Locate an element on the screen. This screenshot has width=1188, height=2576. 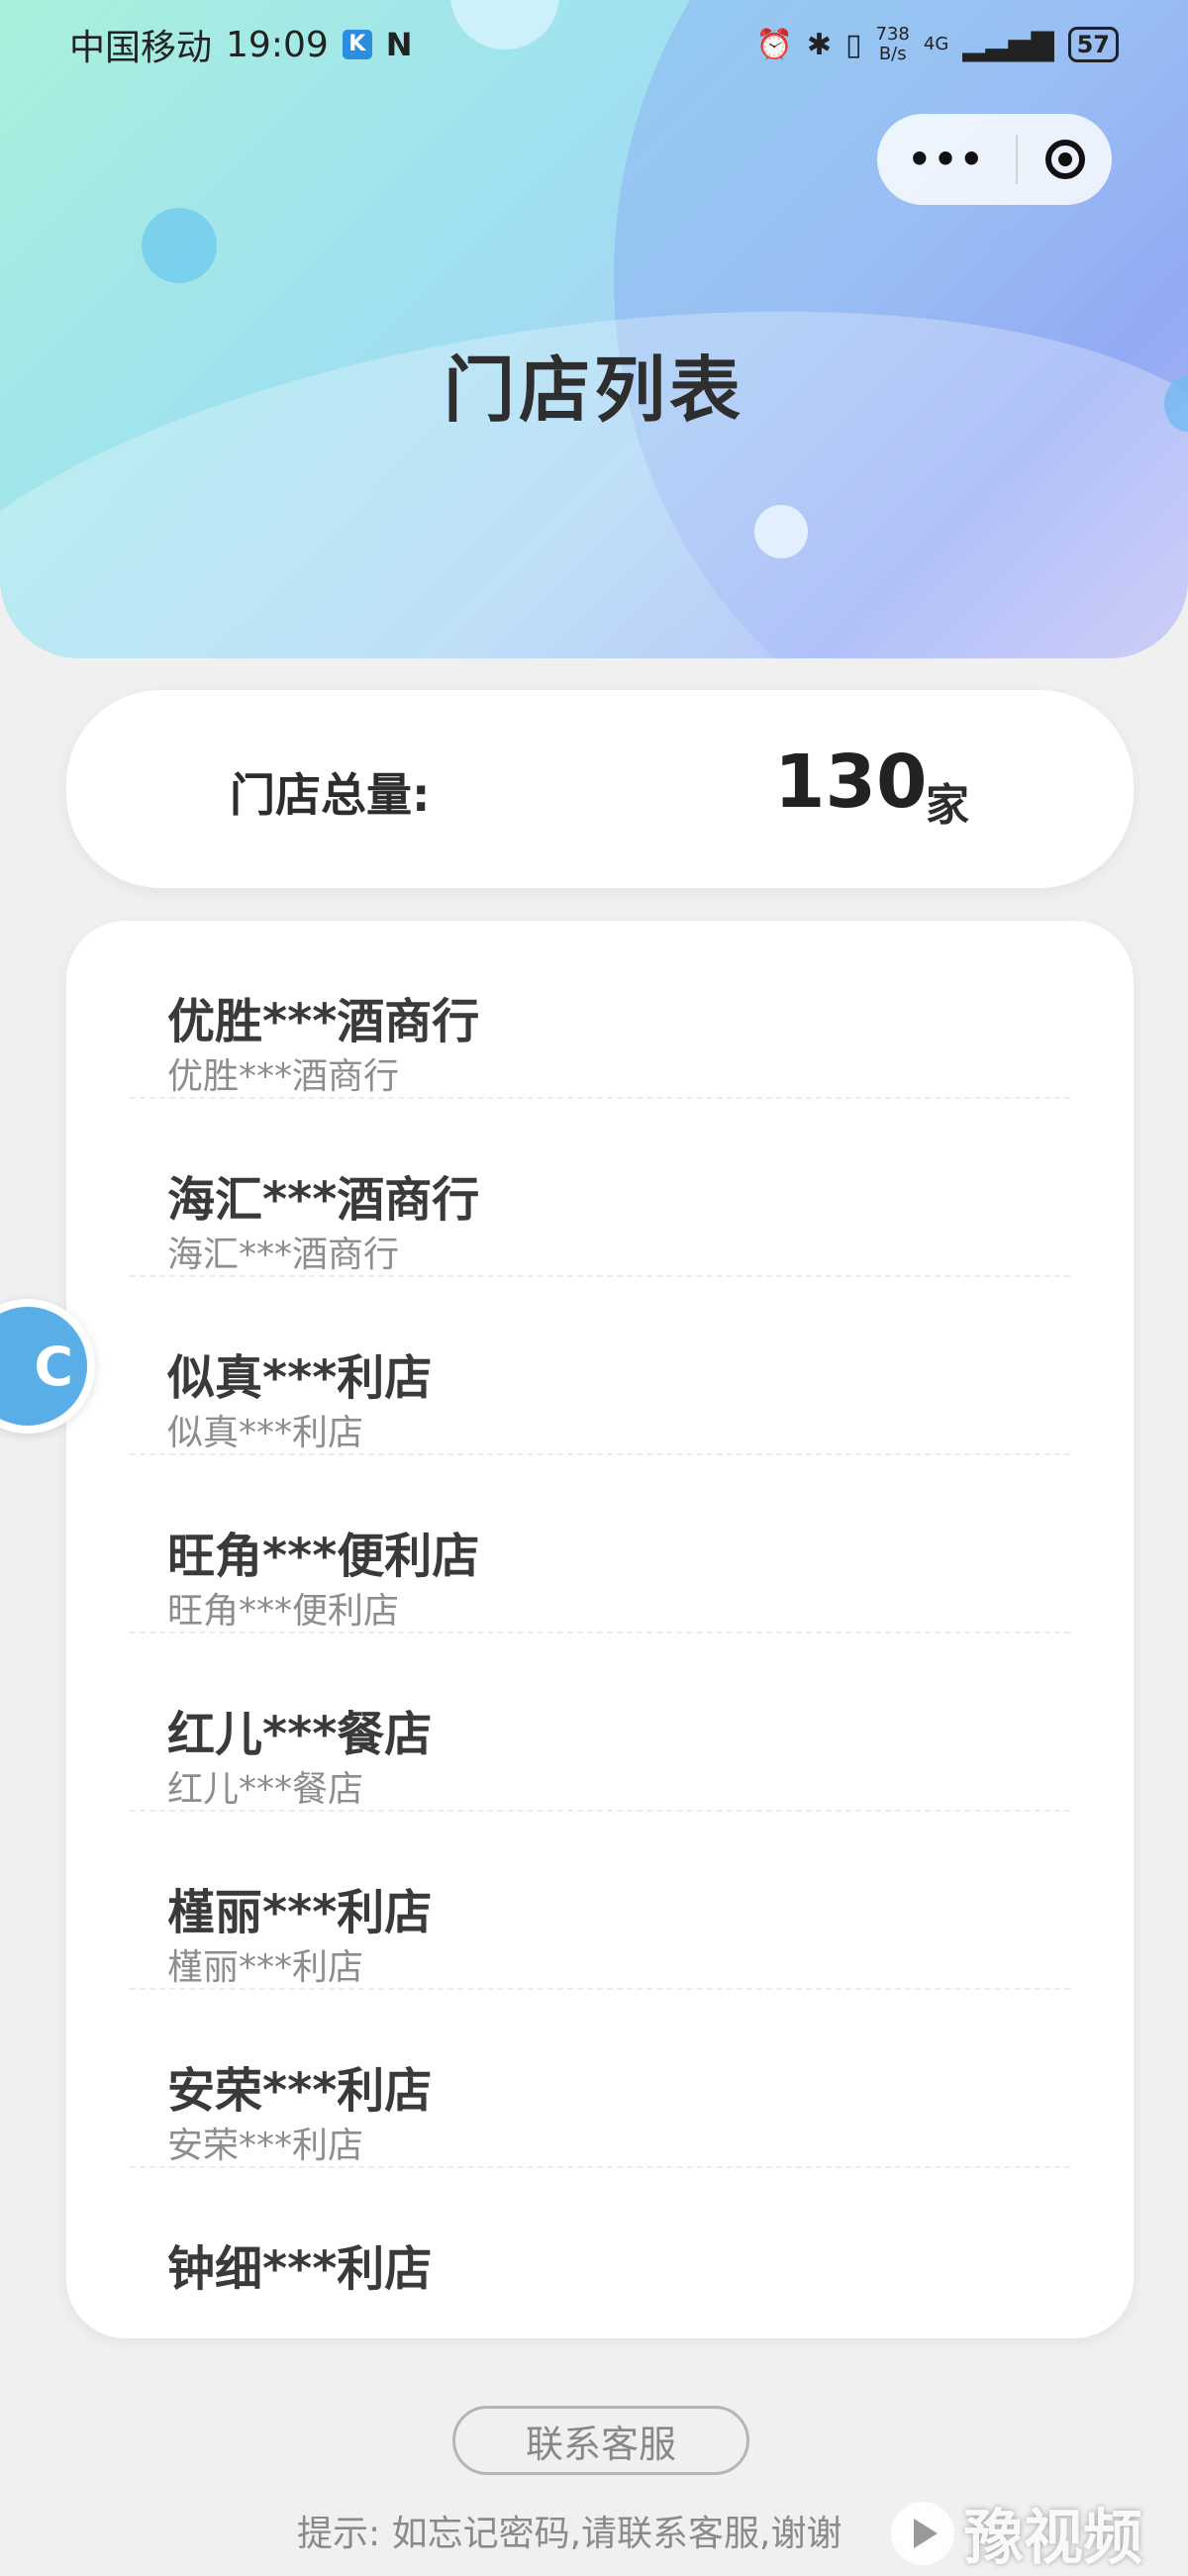
store-name: 钟细***利店 is located at coordinates (300, 2269).